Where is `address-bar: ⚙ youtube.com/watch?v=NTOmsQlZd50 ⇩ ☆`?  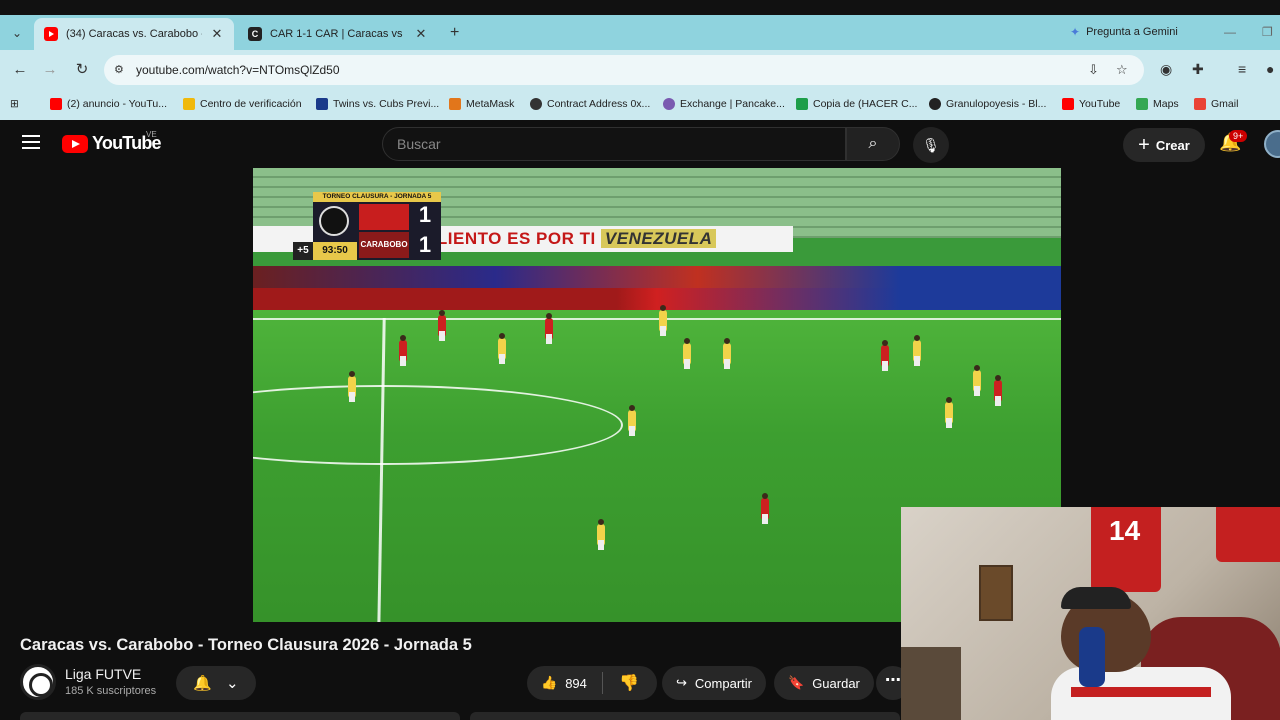 address-bar: ⚙ youtube.com/watch?v=NTOmsQlZd50 ⇩ ☆ is located at coordinates (624, 70).